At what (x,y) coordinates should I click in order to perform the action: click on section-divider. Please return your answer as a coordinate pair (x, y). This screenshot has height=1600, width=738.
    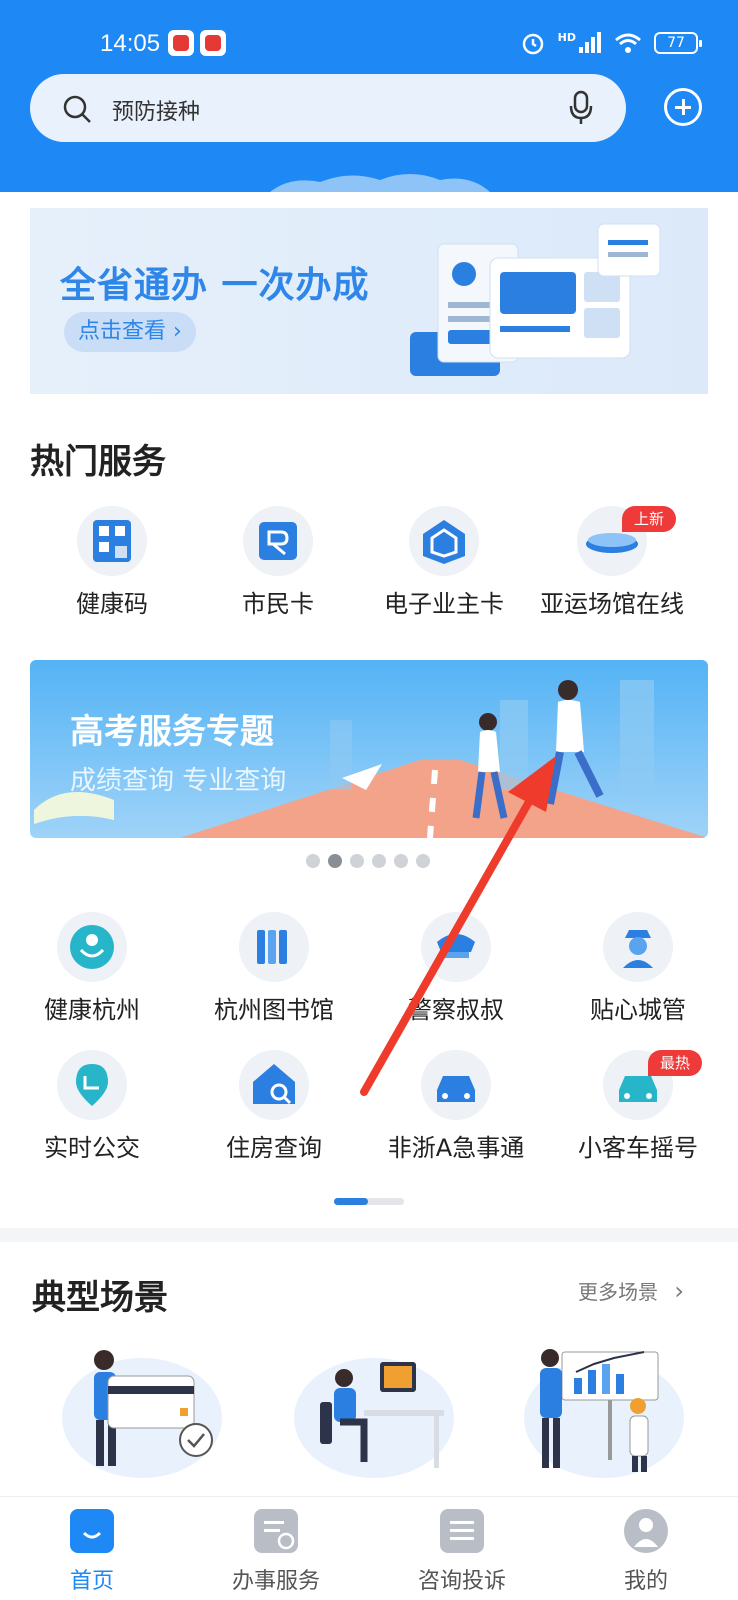
    Looking at the image, I should click on (369, 1235).